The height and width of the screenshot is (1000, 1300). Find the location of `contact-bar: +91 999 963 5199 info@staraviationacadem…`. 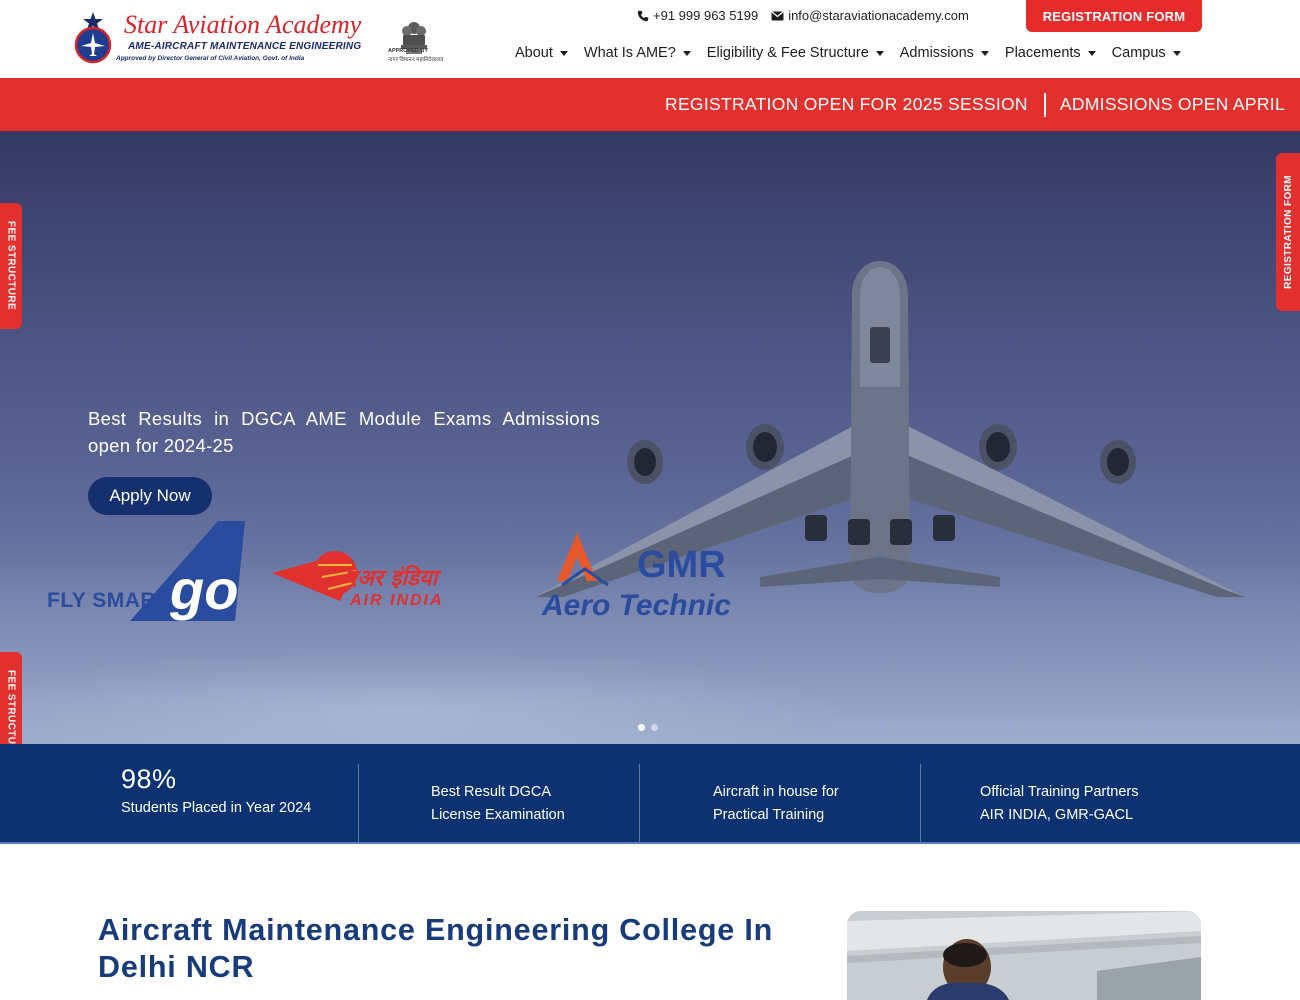

contact-bar: +91 999 963 5199 info@staraviationacadem… is located at coordinates (809, 15).